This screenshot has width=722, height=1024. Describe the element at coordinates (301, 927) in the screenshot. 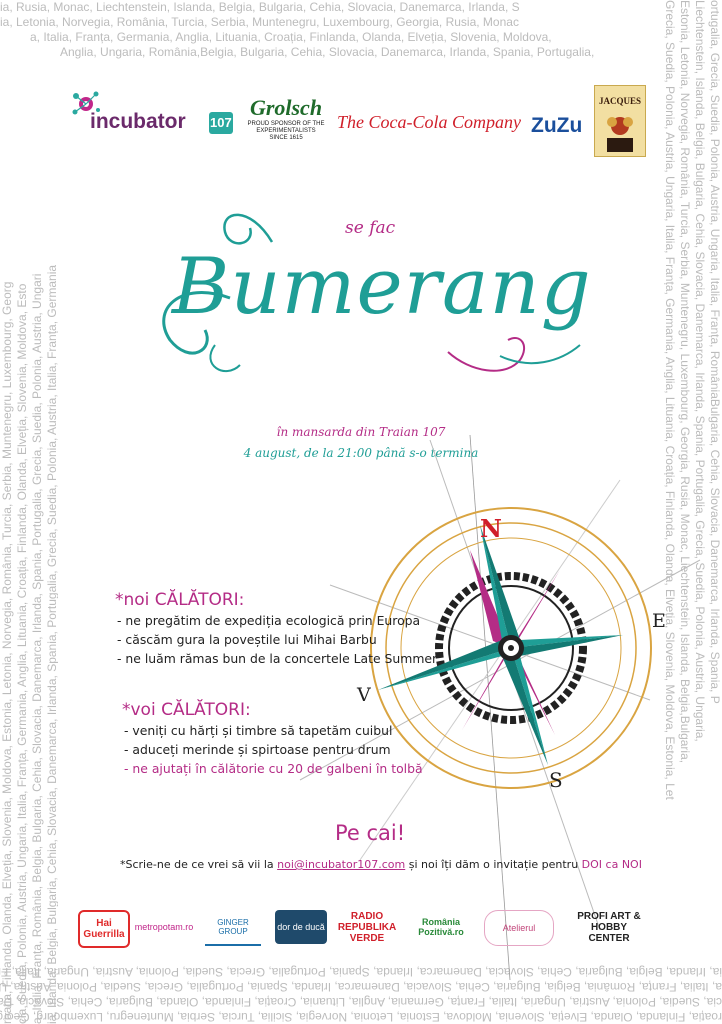

I see `partner-logo-dor-de-duca: dor de ducă` at that location.